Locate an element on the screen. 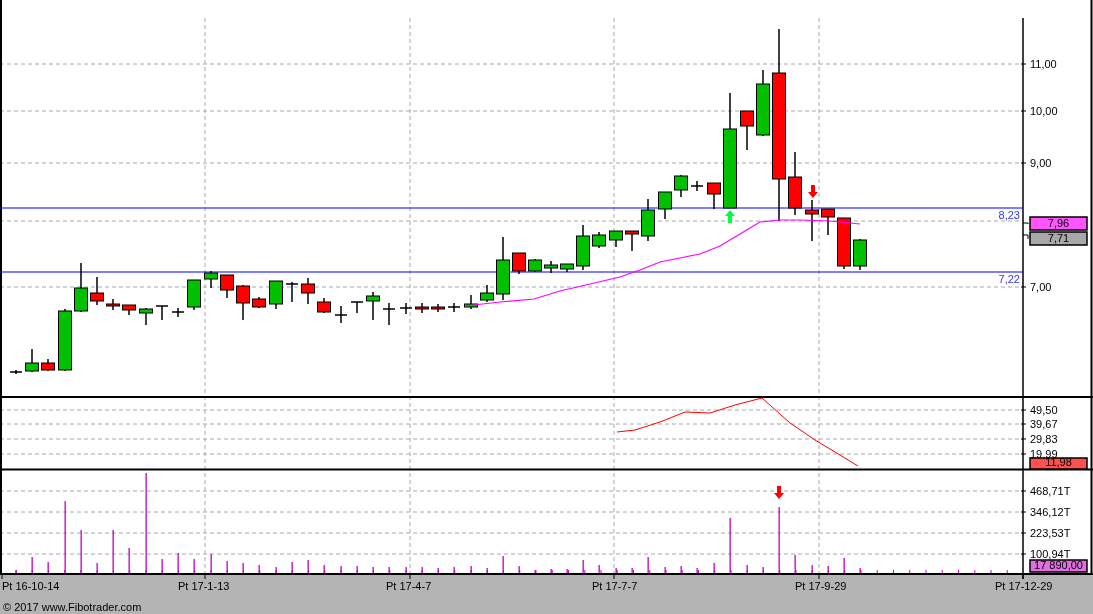 The height and width of the screenshot is (614, 1093). copyright-text: © 2017 www.Fibotrader.com is located at coordinates (72, 607).